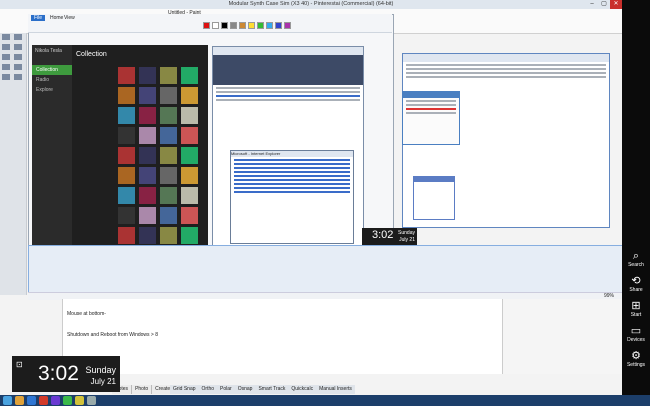 This screenshot has height=406, width=650. Describe the element at coordinates (184, 389) in the screenshot. I see `snap-tab: Grid Snap` at that location.